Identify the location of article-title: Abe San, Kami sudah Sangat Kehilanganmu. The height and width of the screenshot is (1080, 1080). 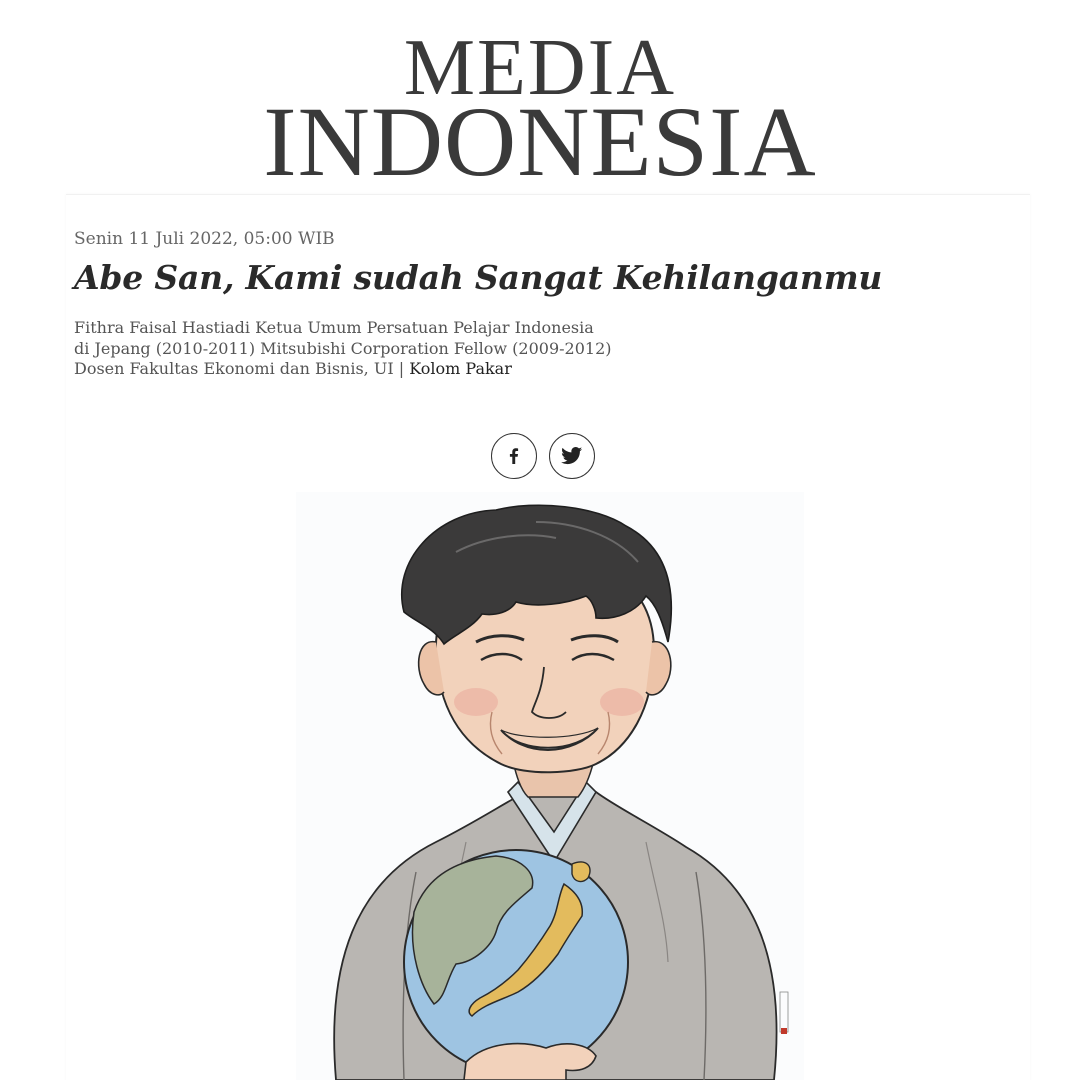
(478, 277).